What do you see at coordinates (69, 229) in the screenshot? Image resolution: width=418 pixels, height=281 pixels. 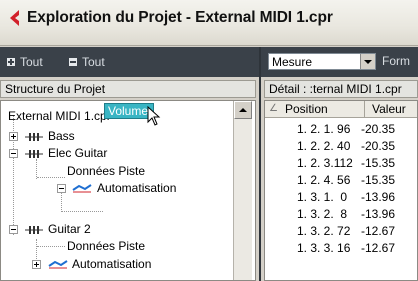 I see `tree-item-guitar-2: Guitar 2` at bounding box center [69, 229].